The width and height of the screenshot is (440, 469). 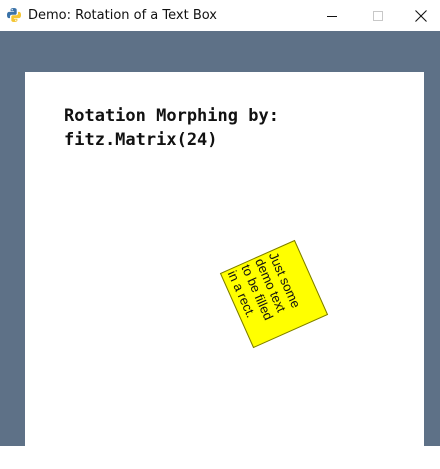 I want to click on window-title: Demo: Rotation of a Text Box, so click(x=122, y=15).